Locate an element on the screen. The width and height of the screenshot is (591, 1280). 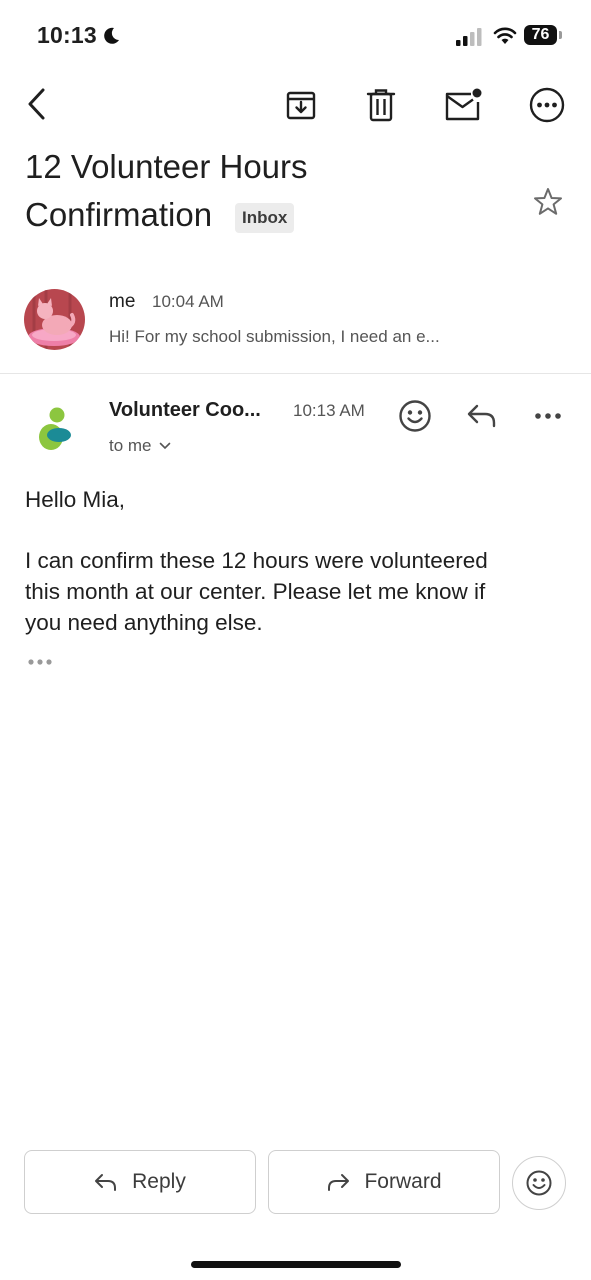
reply-label: Reply is located at coordinates (159, 1181).